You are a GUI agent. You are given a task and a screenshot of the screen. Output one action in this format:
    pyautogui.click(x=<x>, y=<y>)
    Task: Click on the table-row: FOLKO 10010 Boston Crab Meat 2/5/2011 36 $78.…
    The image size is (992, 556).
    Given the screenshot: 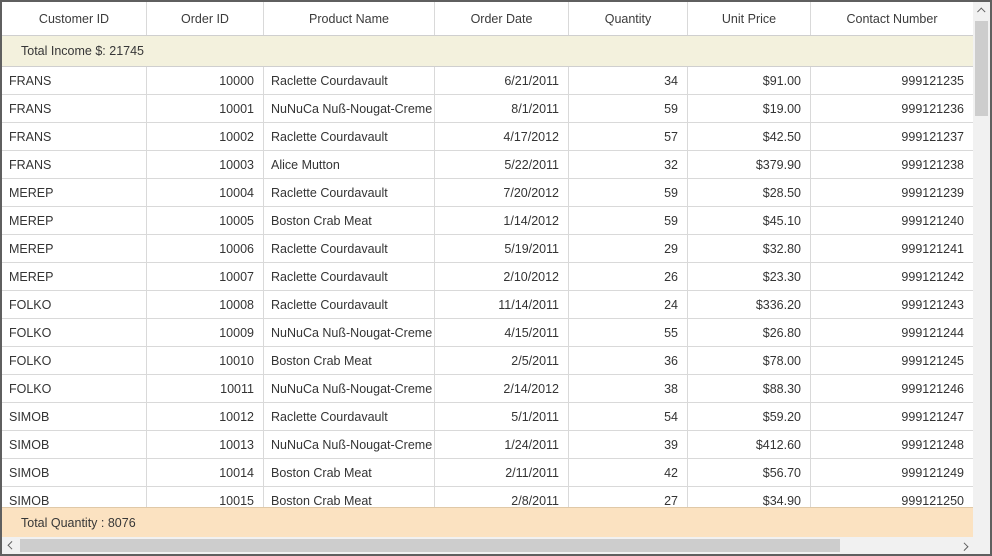 What is the action you would take?
    pyautogui.click(x=487, y=361)
    